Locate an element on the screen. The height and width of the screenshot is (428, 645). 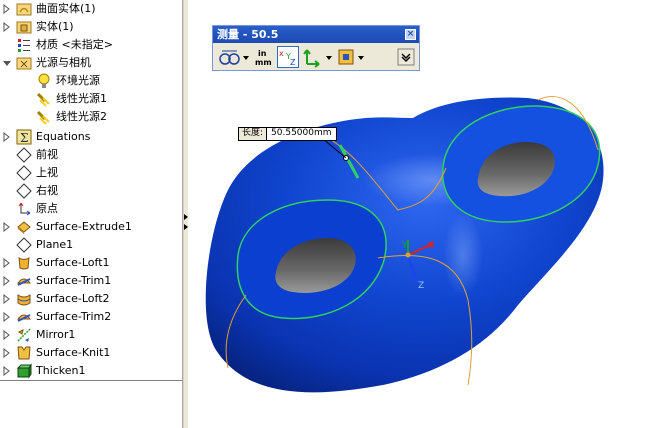
create-sensor-button is located at coordinates (352, 57).